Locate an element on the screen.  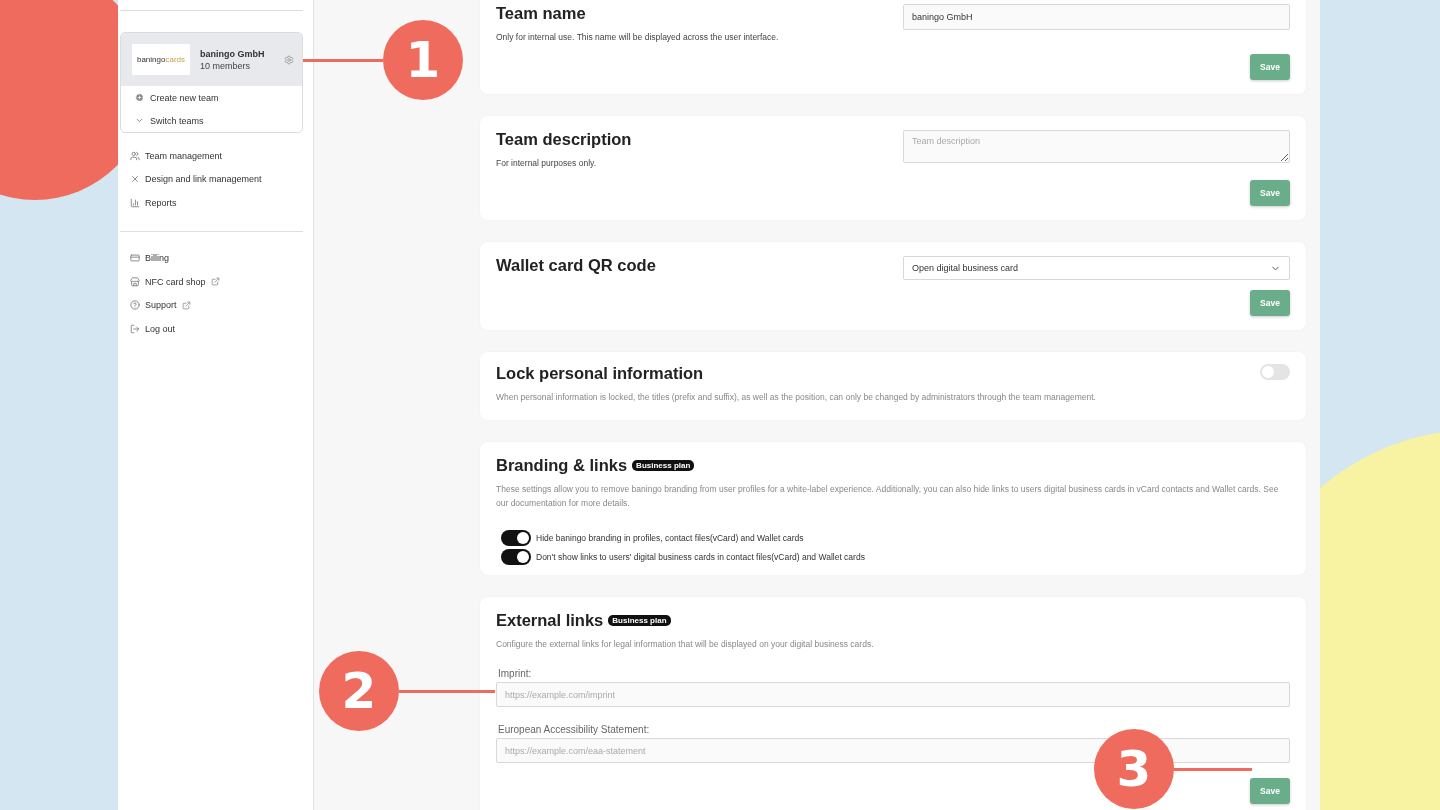
card-title: Wallet card QR code is located at coordinates (576, 265).